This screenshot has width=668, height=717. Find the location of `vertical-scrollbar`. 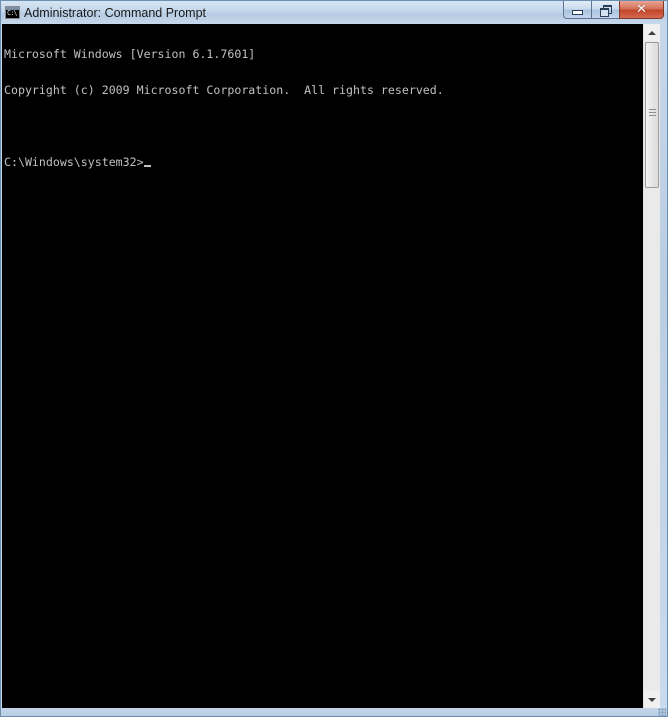

vertical-scrollbar is located at coordinates (651, 366).